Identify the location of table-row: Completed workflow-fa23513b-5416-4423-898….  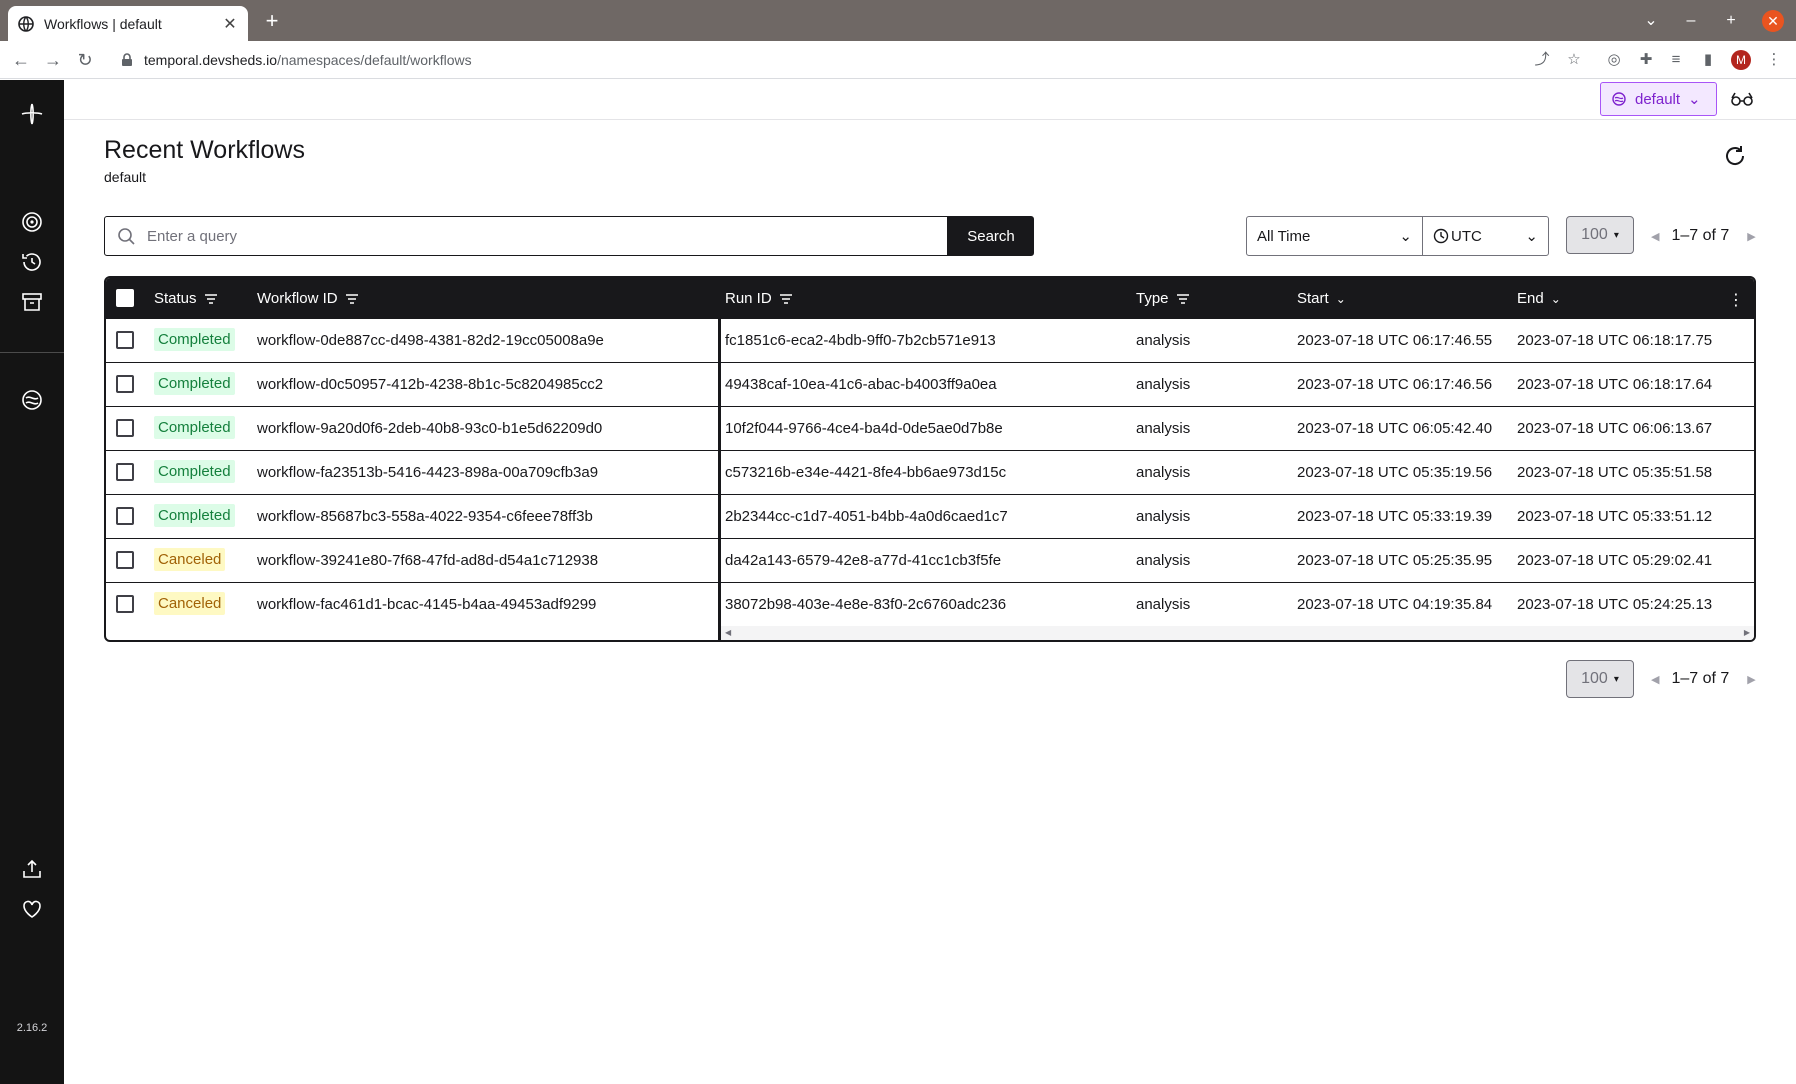
(930, 473).